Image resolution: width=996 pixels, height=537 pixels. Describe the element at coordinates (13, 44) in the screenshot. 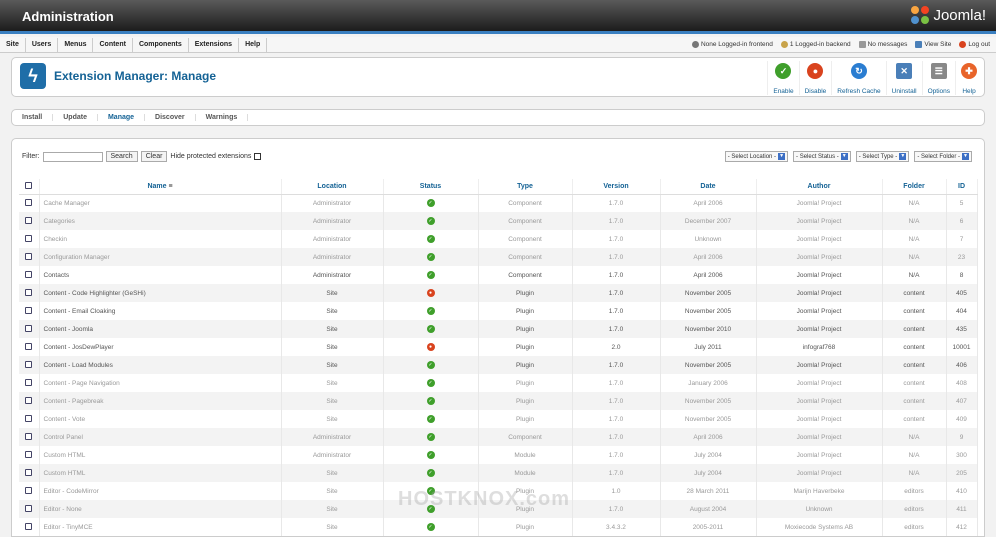

I see `menu-site: Site` at that location.